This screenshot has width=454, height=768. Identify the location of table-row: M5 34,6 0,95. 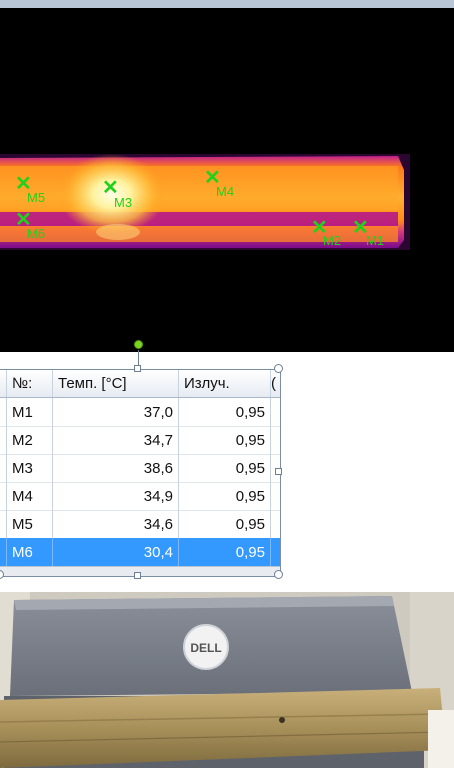
(140, 524).